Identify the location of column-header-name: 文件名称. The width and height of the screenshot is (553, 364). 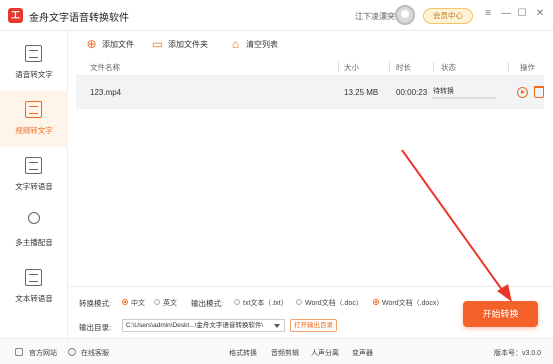
(105, 67).